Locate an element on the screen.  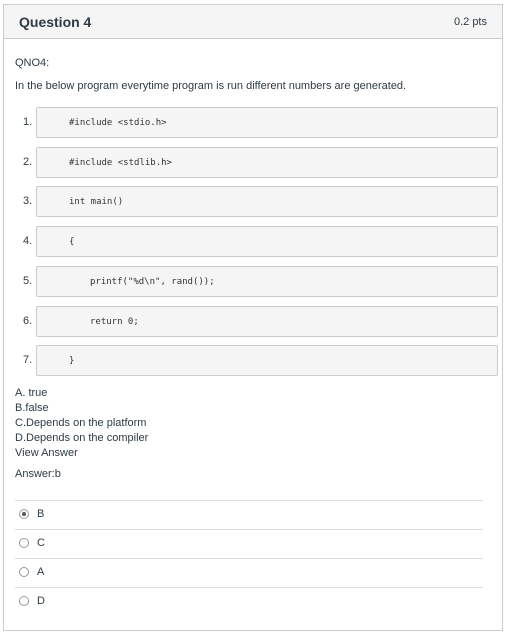
code-line-text: return 0; is located at coordinates (267, 321).